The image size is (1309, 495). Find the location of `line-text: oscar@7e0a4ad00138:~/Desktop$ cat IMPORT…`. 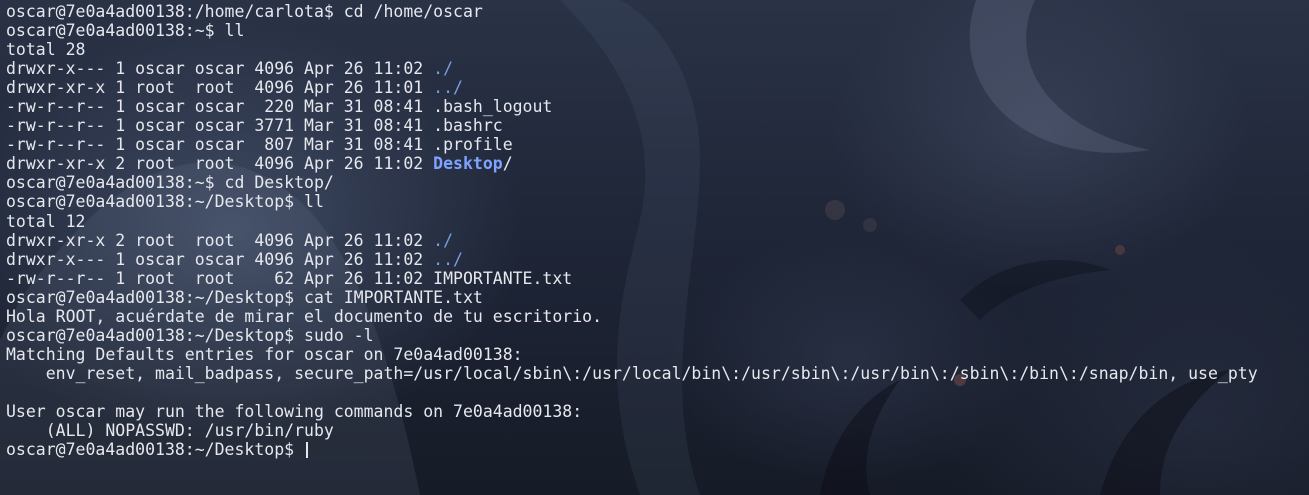

line-text: oscar@7e0a4ad00138:~/Desktop$ cat IMPORT… is located at coordinates (244, 297).